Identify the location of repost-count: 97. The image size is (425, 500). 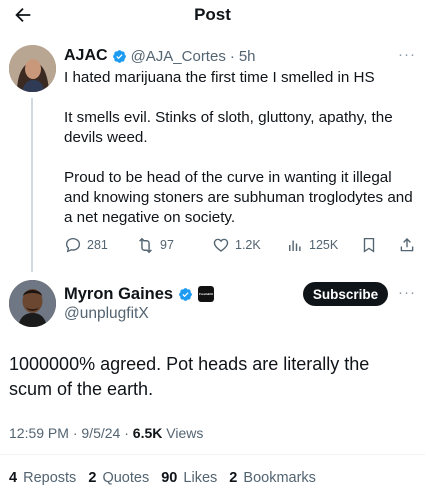
(167, 245).